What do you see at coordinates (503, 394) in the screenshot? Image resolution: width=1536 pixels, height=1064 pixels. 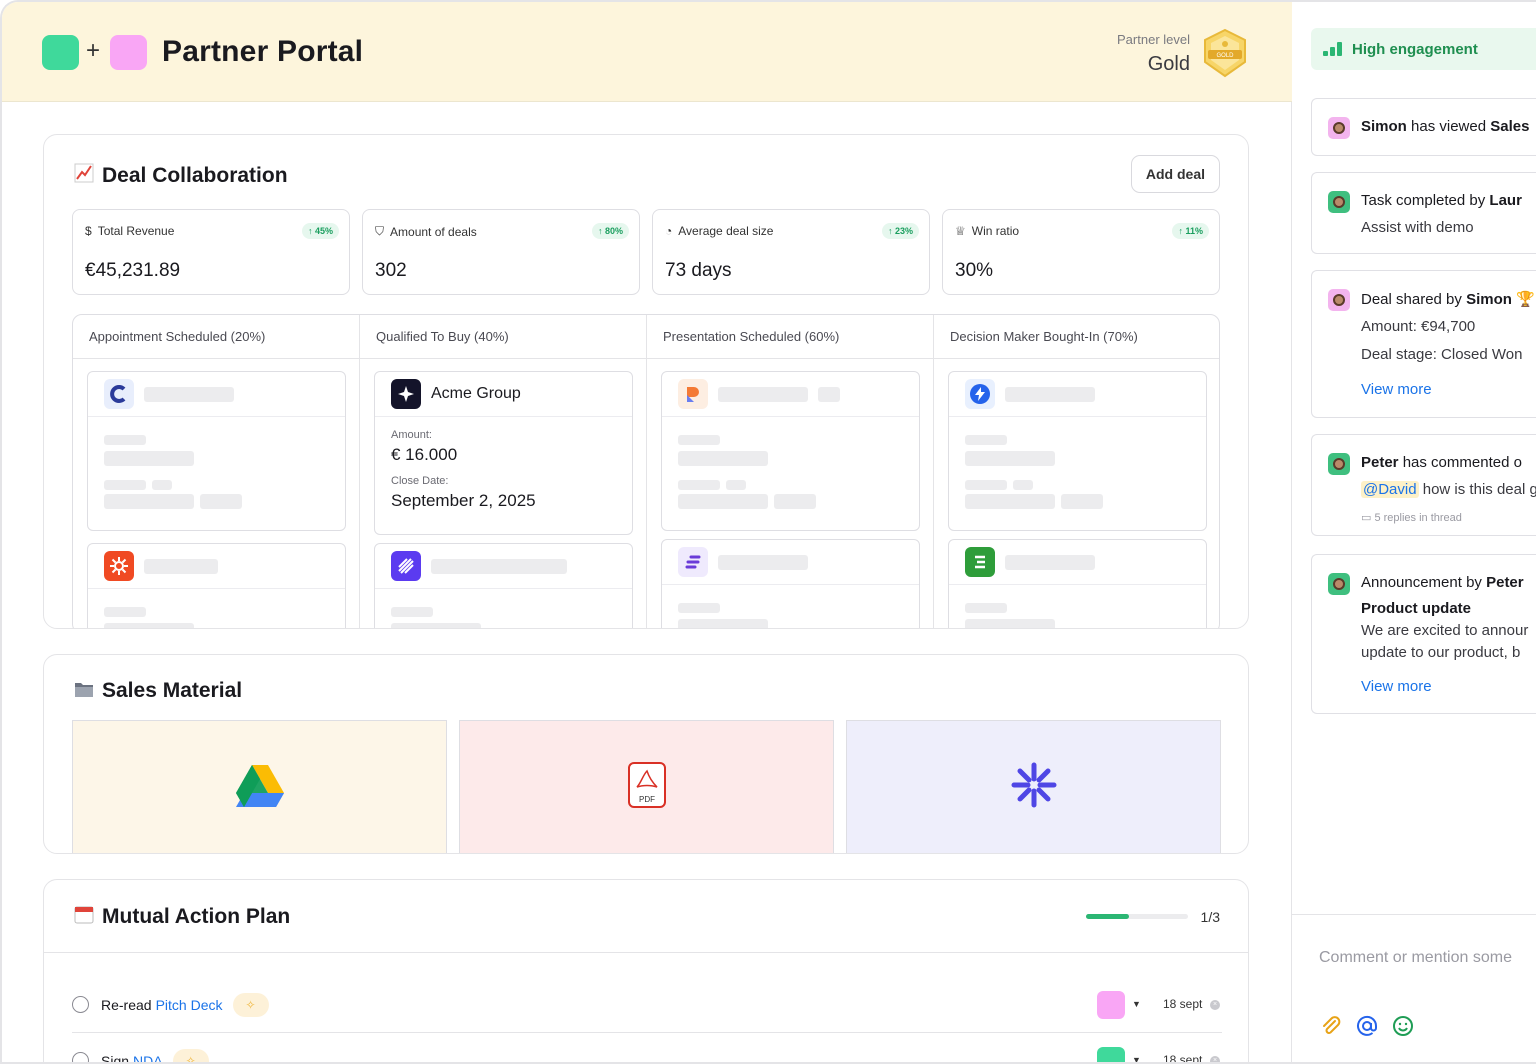 I see `deal-card-header: Acme Group` at bounding box center [503, 394].